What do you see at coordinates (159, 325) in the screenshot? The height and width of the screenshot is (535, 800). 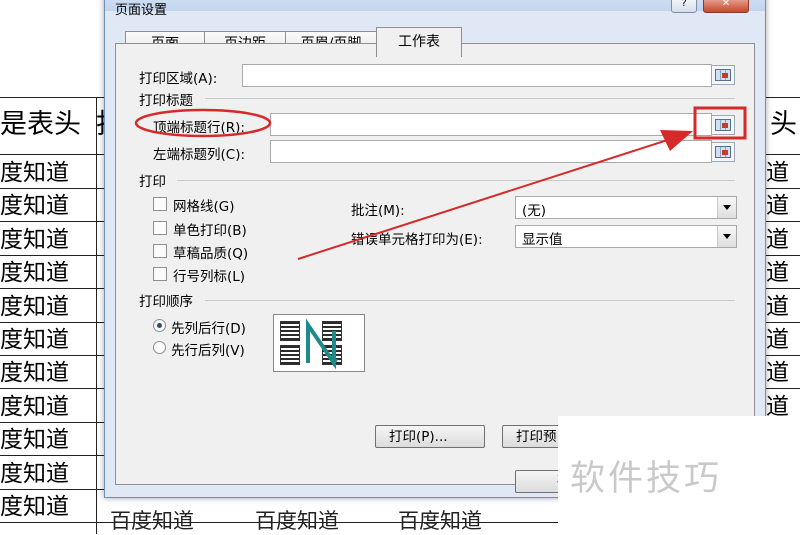 I see `down-then-over-radio` at bounding box center [159, 325].